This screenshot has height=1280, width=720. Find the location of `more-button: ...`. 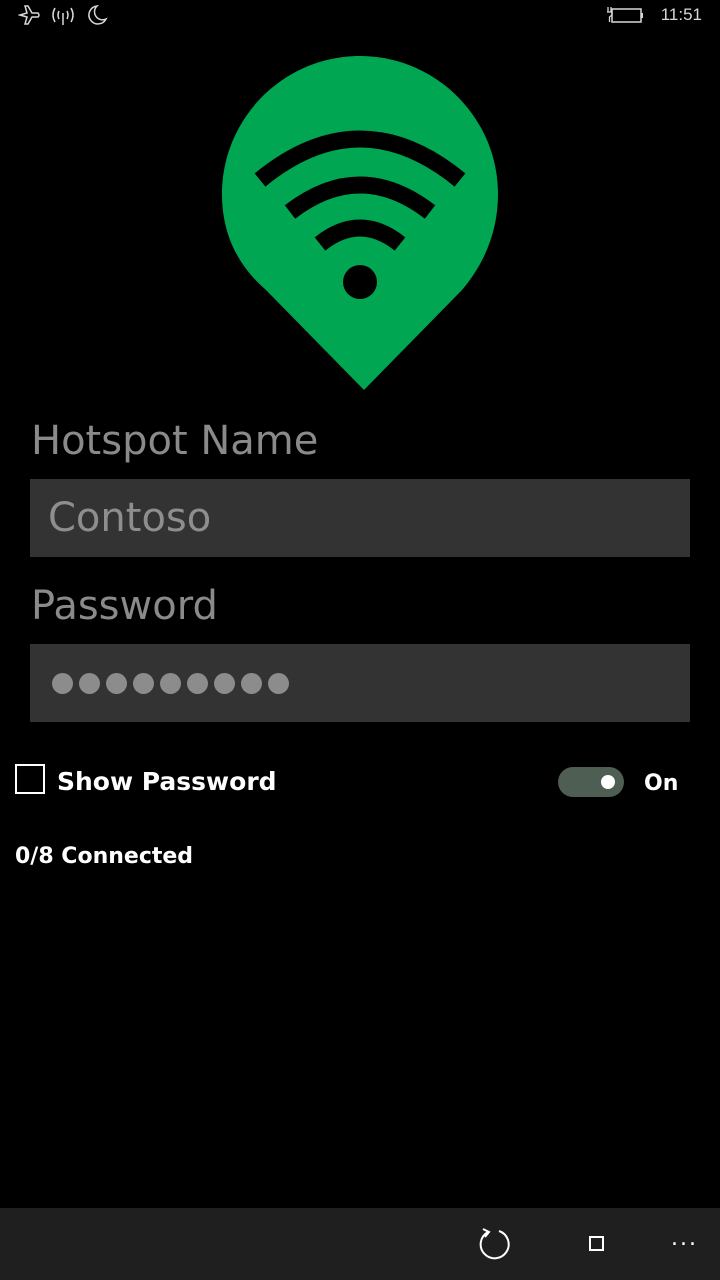

more-button: ... is located at coordinates (684, 1238).